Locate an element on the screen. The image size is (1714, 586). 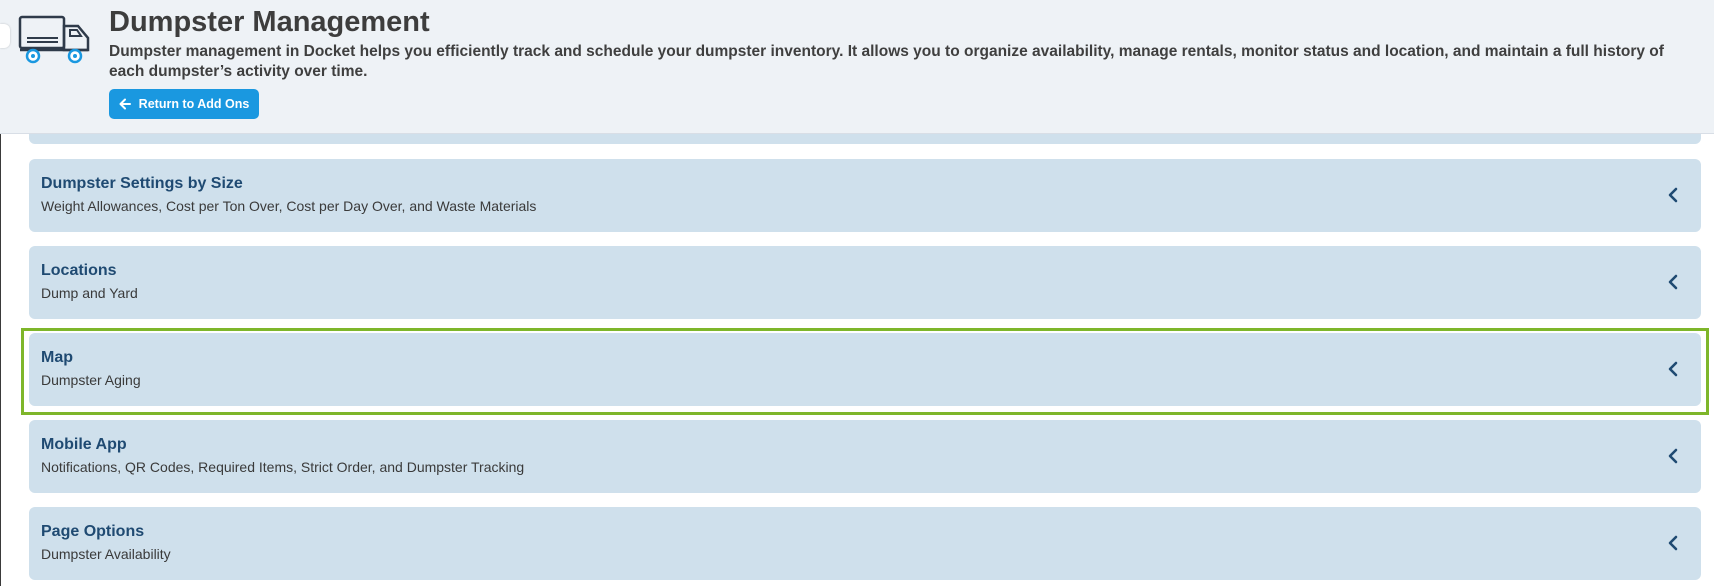
card-page-options: Page Options Dumpster Availability is located at coordinates (865, 543).